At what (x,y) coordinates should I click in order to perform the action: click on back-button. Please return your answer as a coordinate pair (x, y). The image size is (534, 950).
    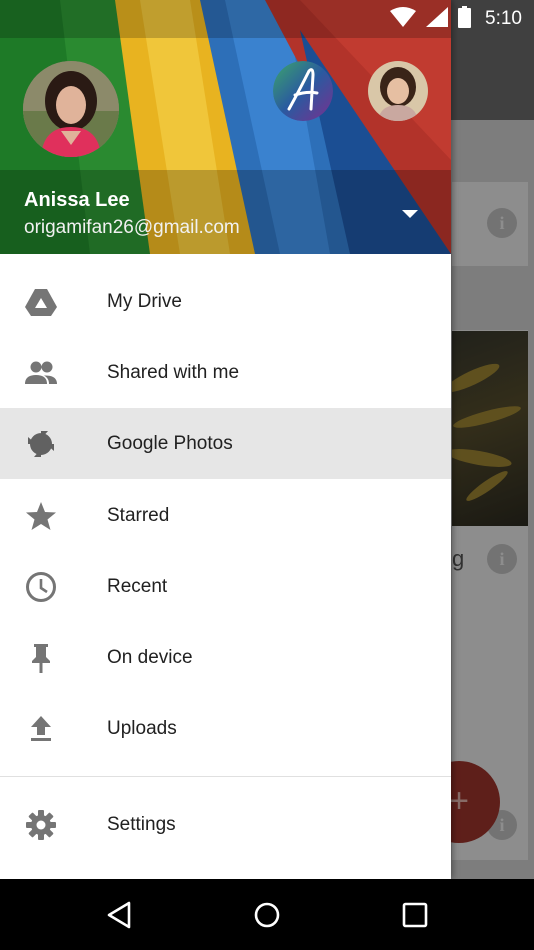
    Looking at the image, I should click on (119, 915).